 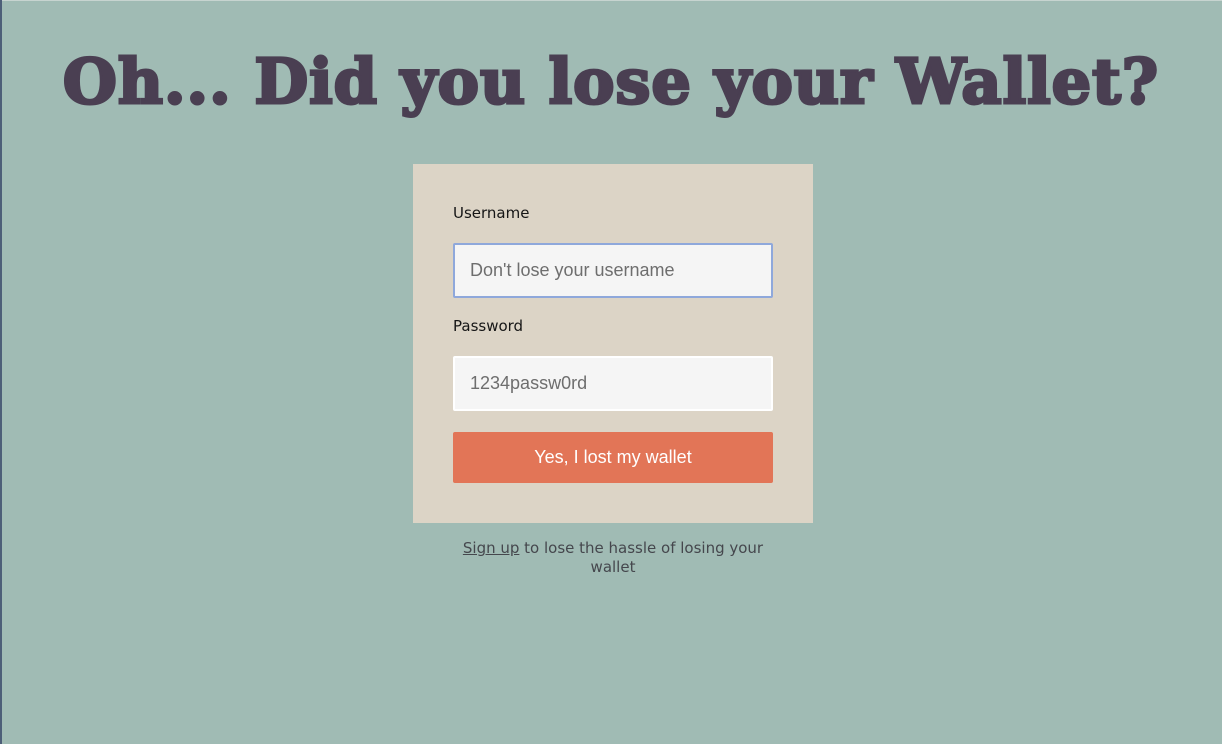 What do you see at coordinates (613, 270) in the screenshot?
I see `username-input` at bounding box center [613, 270].